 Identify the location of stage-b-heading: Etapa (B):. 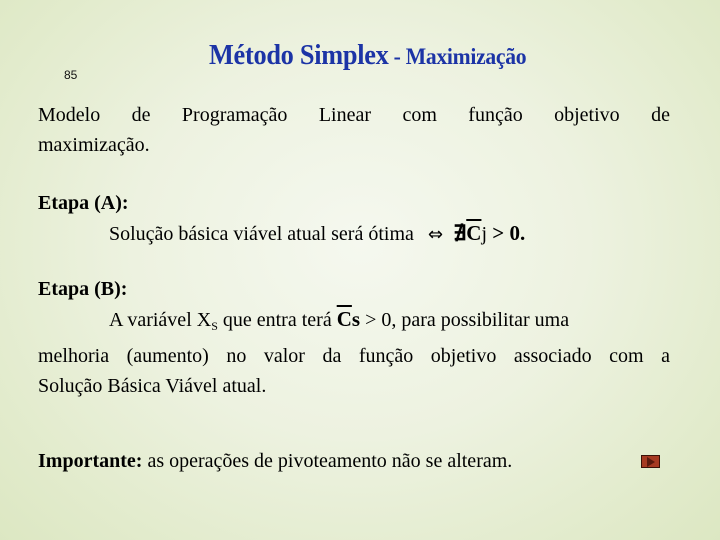
(83, 289).